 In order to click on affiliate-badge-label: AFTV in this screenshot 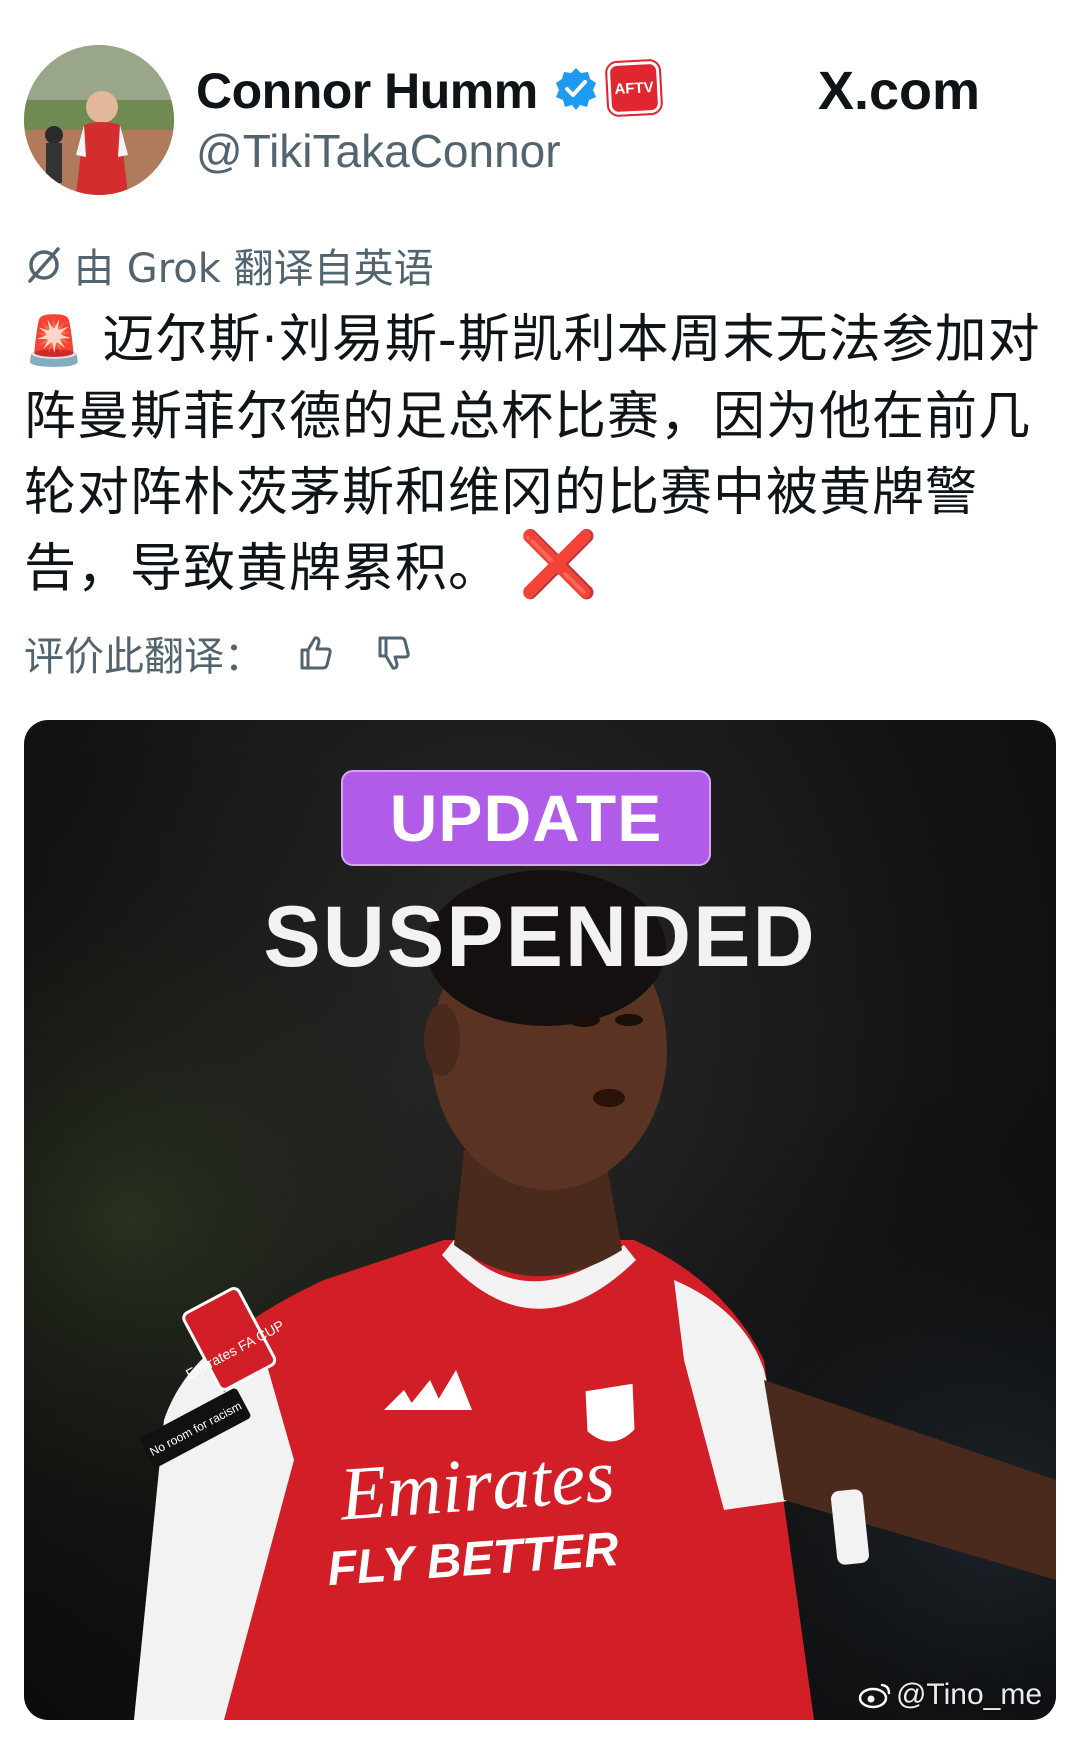, I will do `click(633, 88)`.